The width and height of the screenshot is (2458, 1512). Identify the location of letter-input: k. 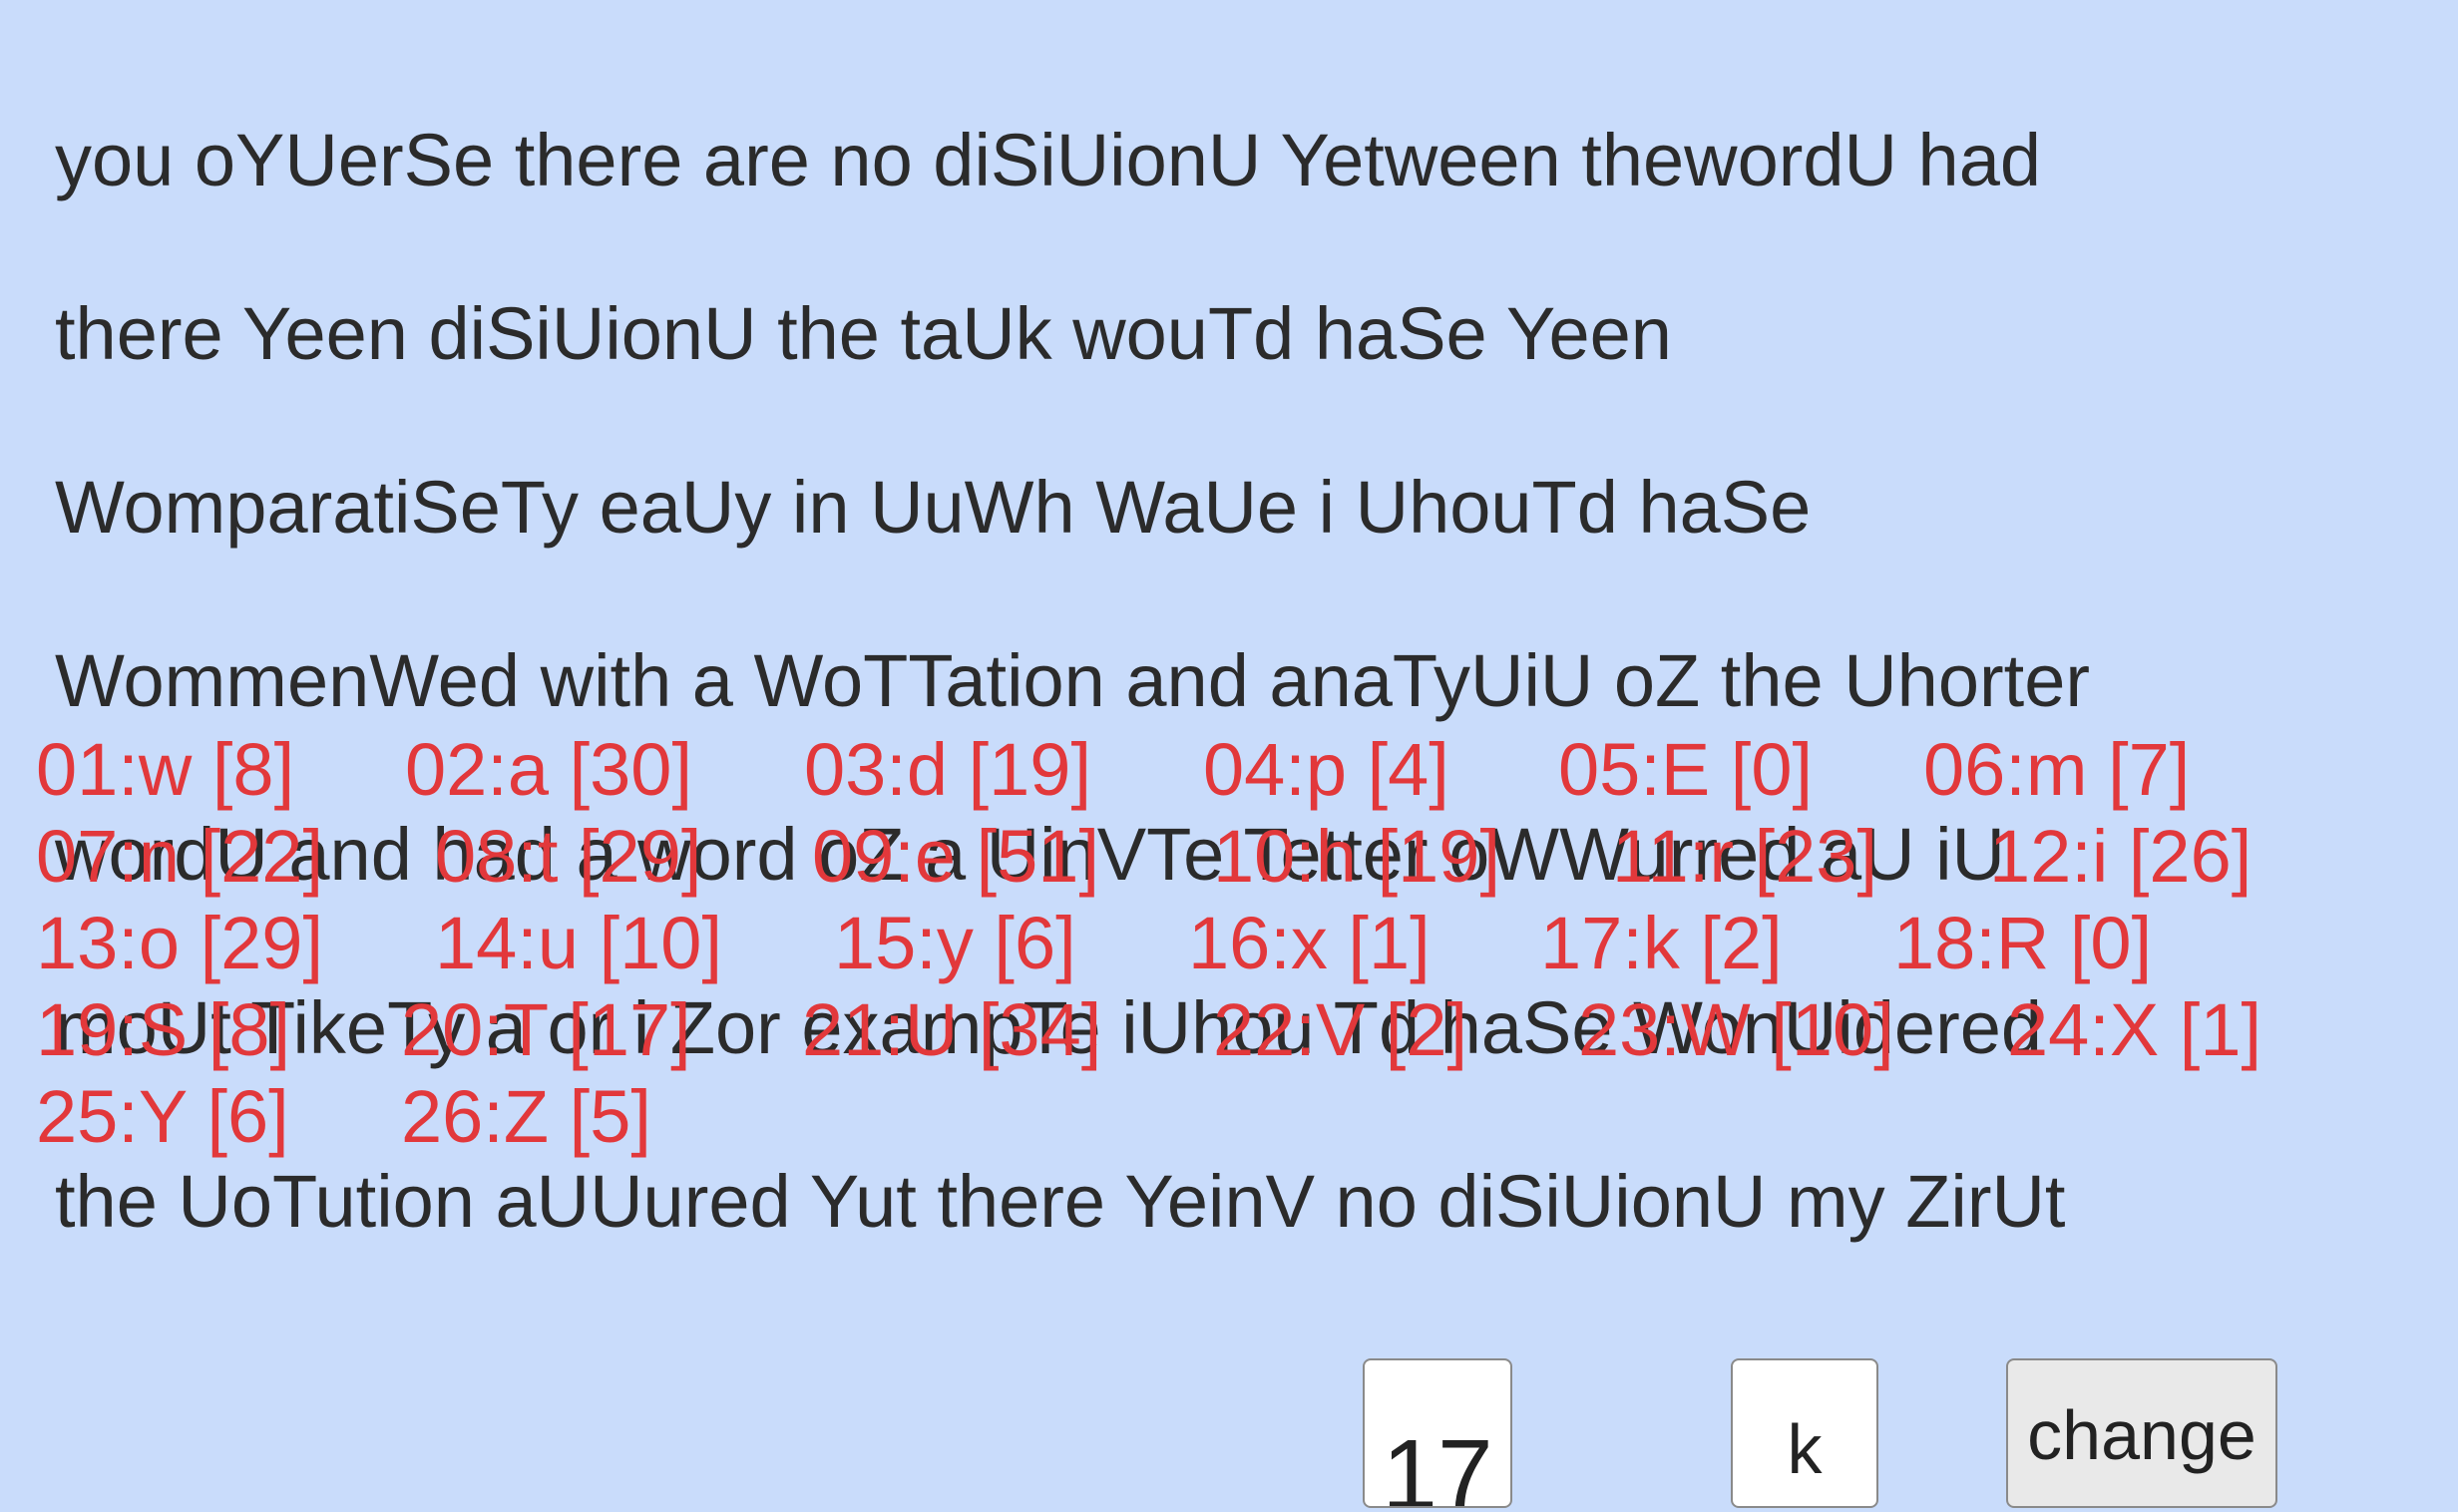
(1804, 1433).